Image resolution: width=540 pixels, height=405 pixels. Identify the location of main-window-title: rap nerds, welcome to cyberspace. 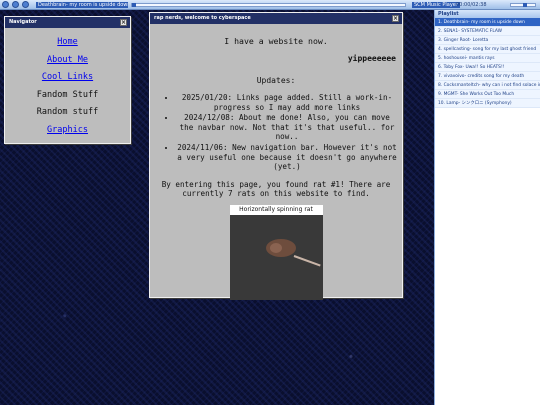
(202, 18).